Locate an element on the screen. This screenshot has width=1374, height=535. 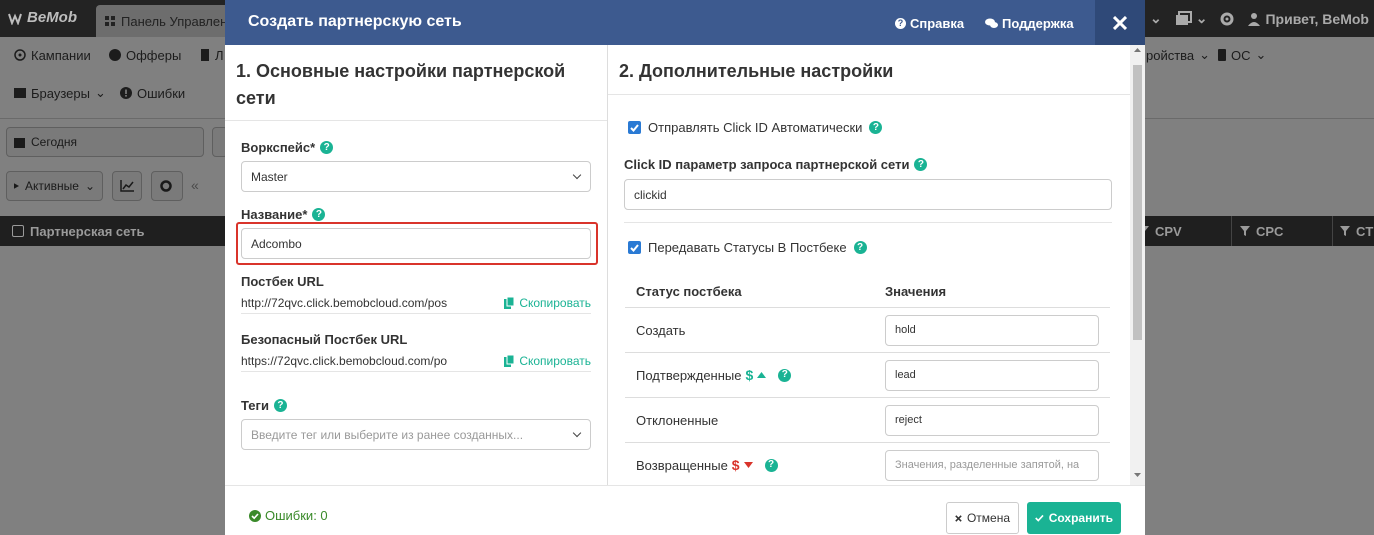
chart-button is located at coordinates (127, 186).